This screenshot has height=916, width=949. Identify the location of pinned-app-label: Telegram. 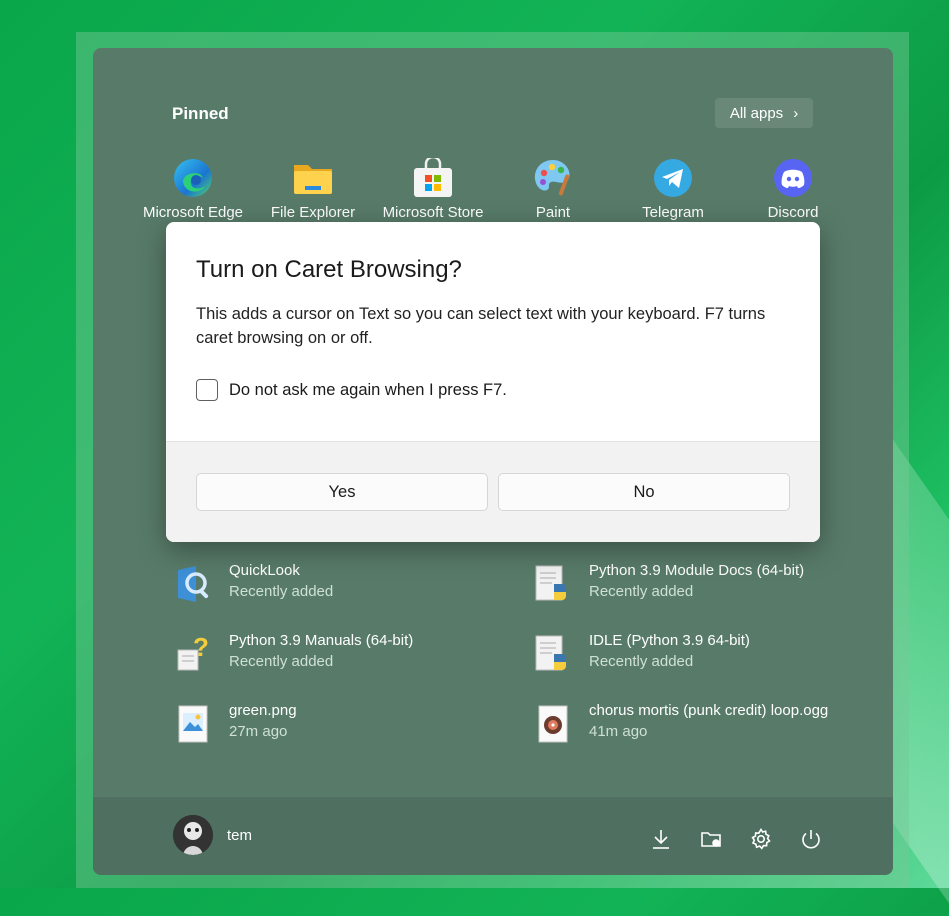
(673, 212).